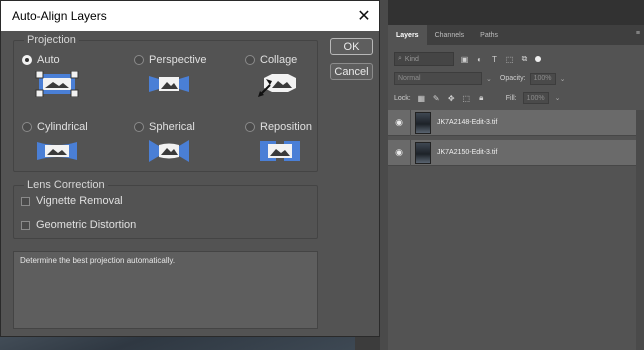 The width and height of the screenshot is (644, 350). What do you see at coordinates (86, 225) in the screenshot?
I see `geometric-distortion-label: Geometric Distortion` at bounding box center [86, 225].